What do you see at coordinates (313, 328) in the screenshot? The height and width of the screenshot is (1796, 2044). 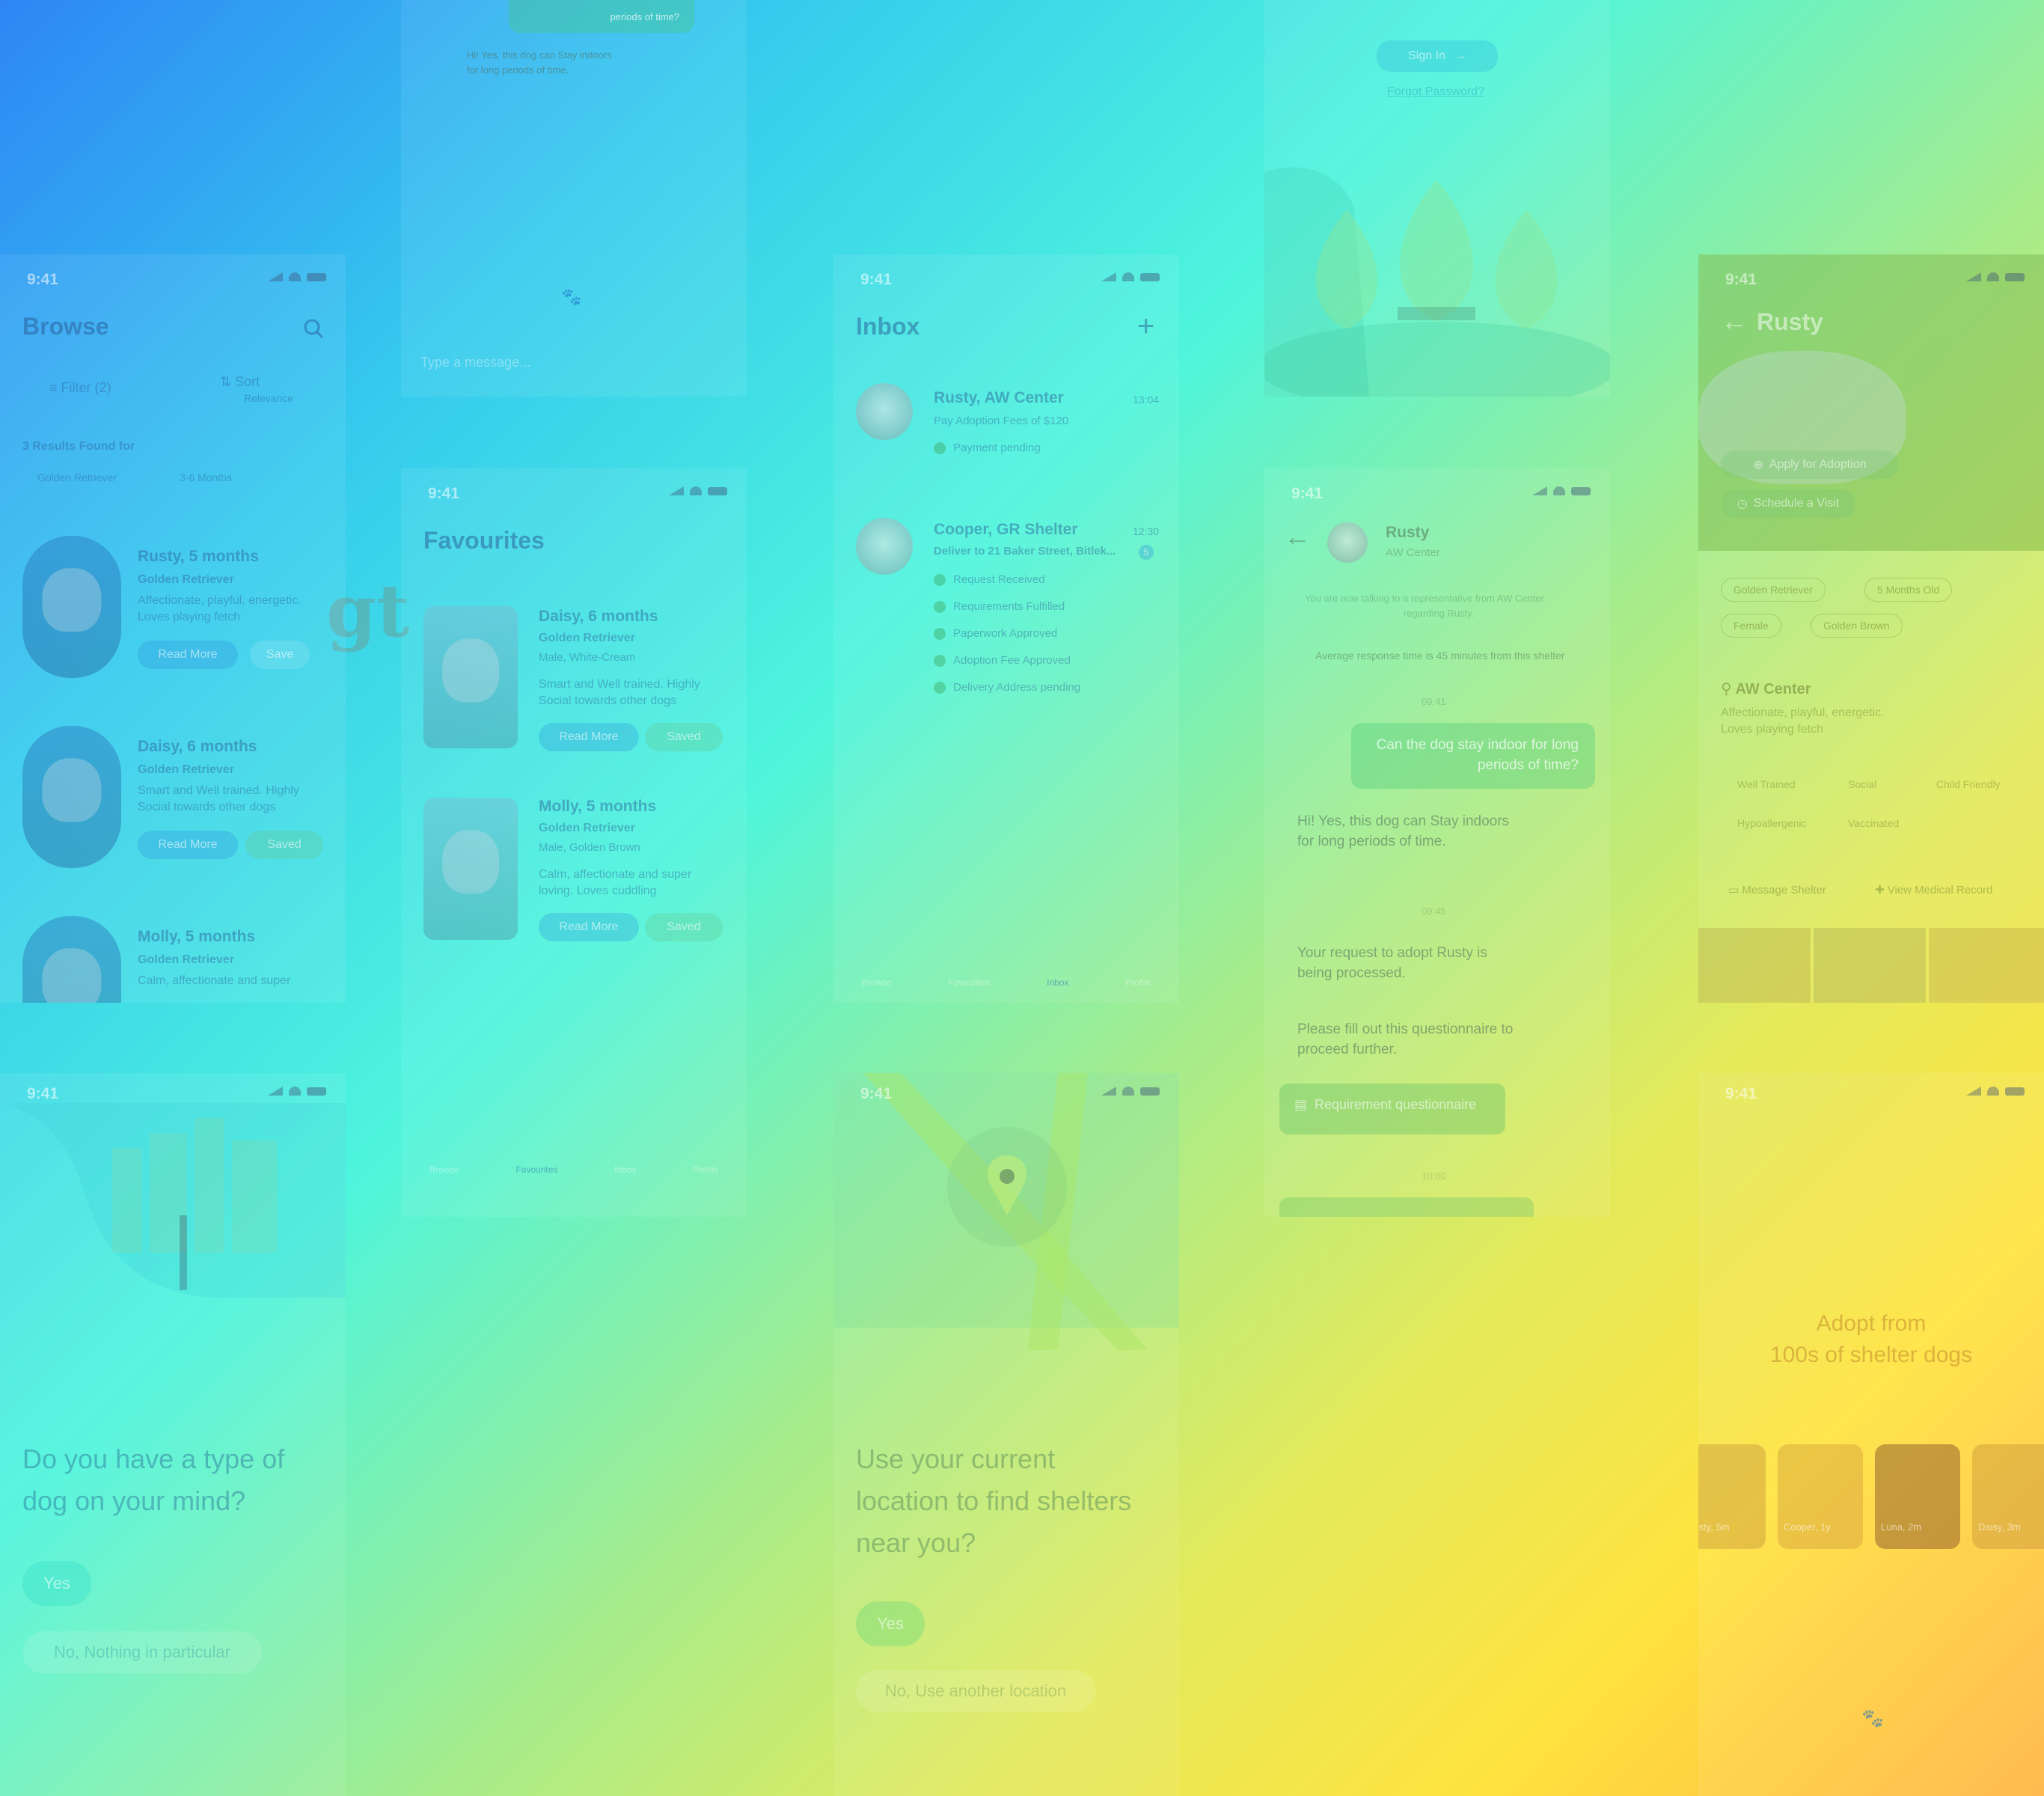 I see `search-icon` at bounding box center [313, 328].